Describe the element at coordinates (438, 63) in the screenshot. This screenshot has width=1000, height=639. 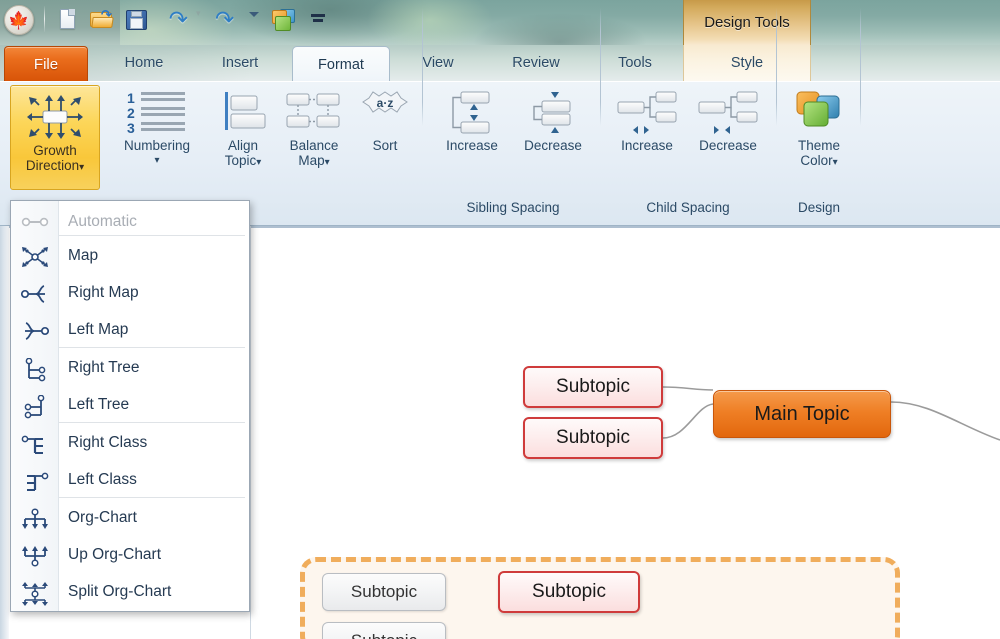
I see `tab-view: View` at that location.